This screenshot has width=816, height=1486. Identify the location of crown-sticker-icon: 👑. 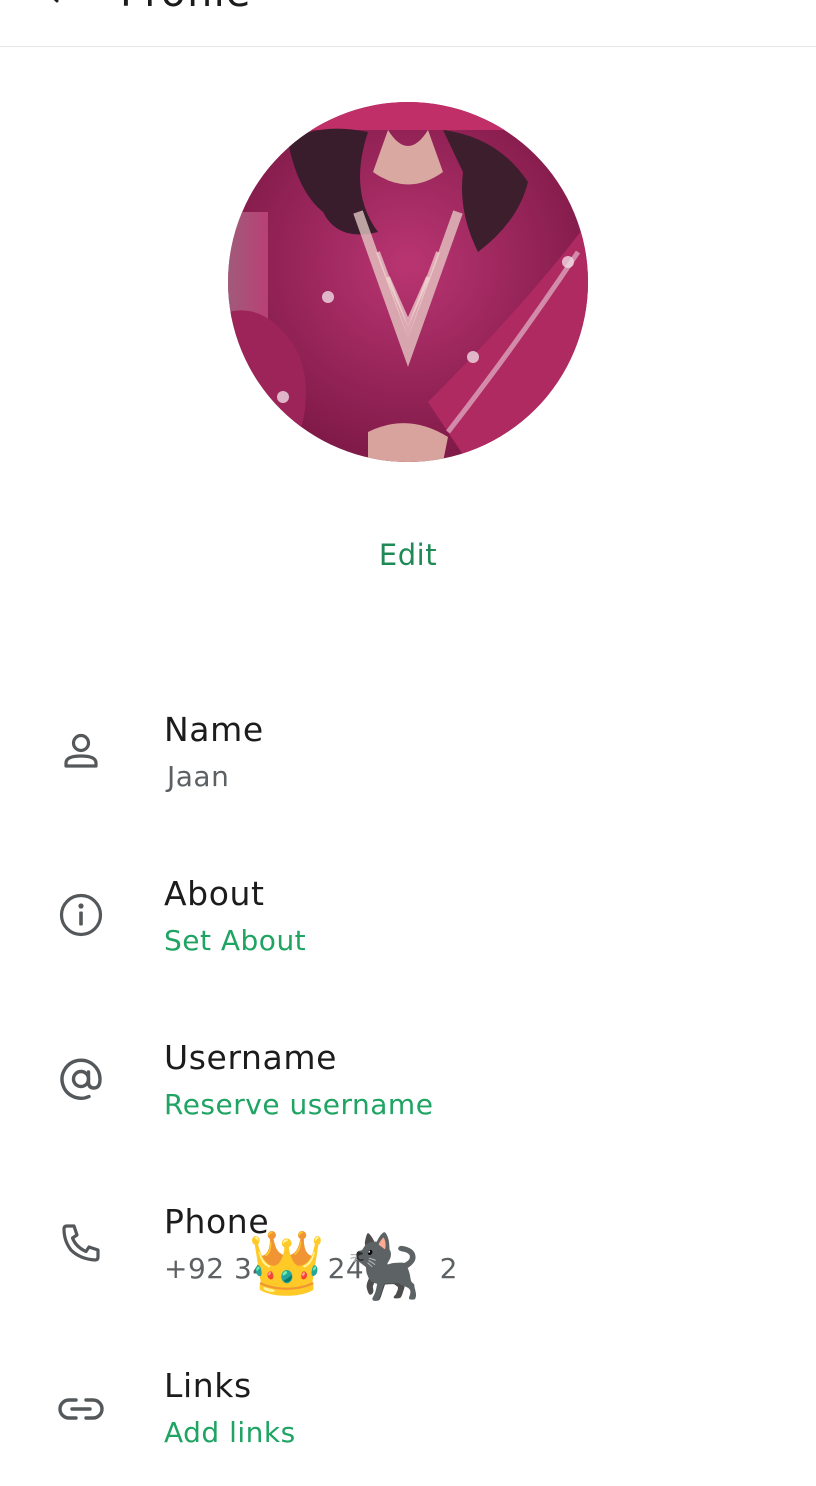
(287, 1262).